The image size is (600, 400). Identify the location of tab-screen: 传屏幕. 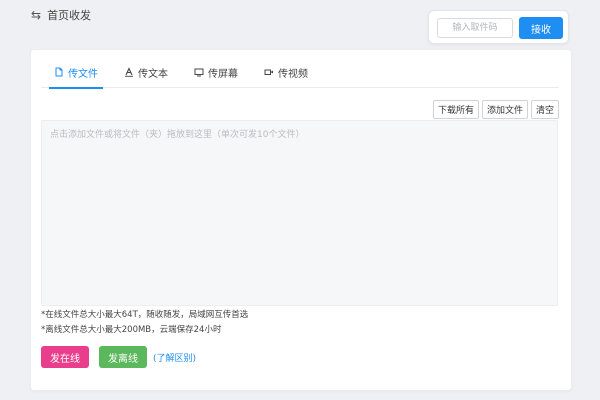
(216, 72).